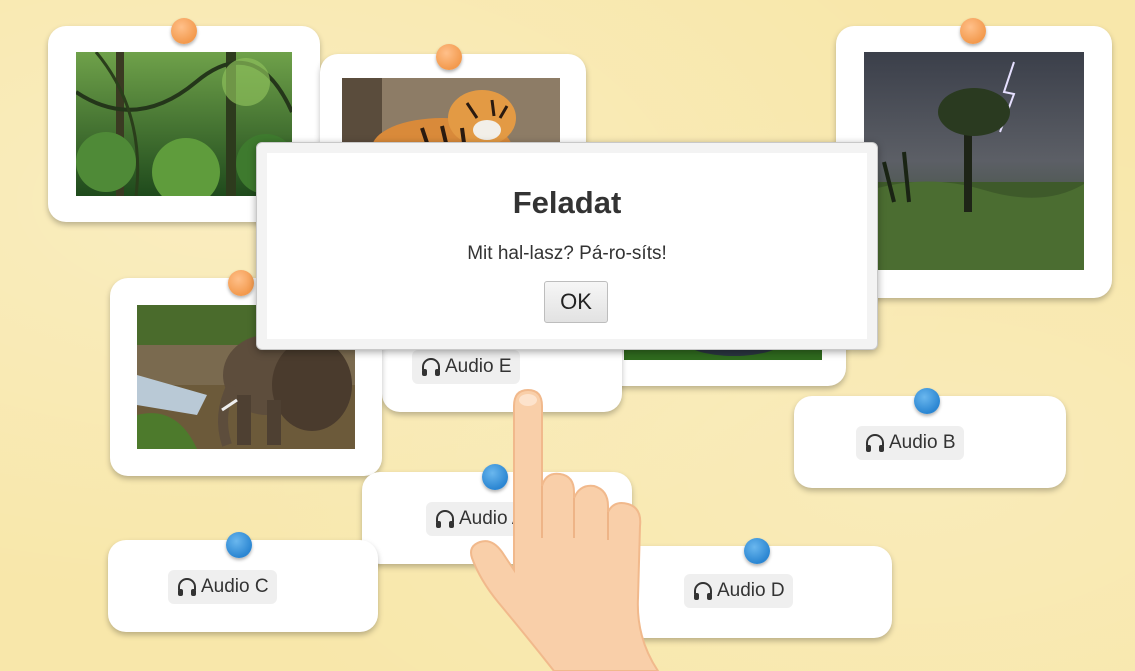 This screenshot has width=1135, height=671. I want to click on audio-card-b: Audio B, so click(930, 438).